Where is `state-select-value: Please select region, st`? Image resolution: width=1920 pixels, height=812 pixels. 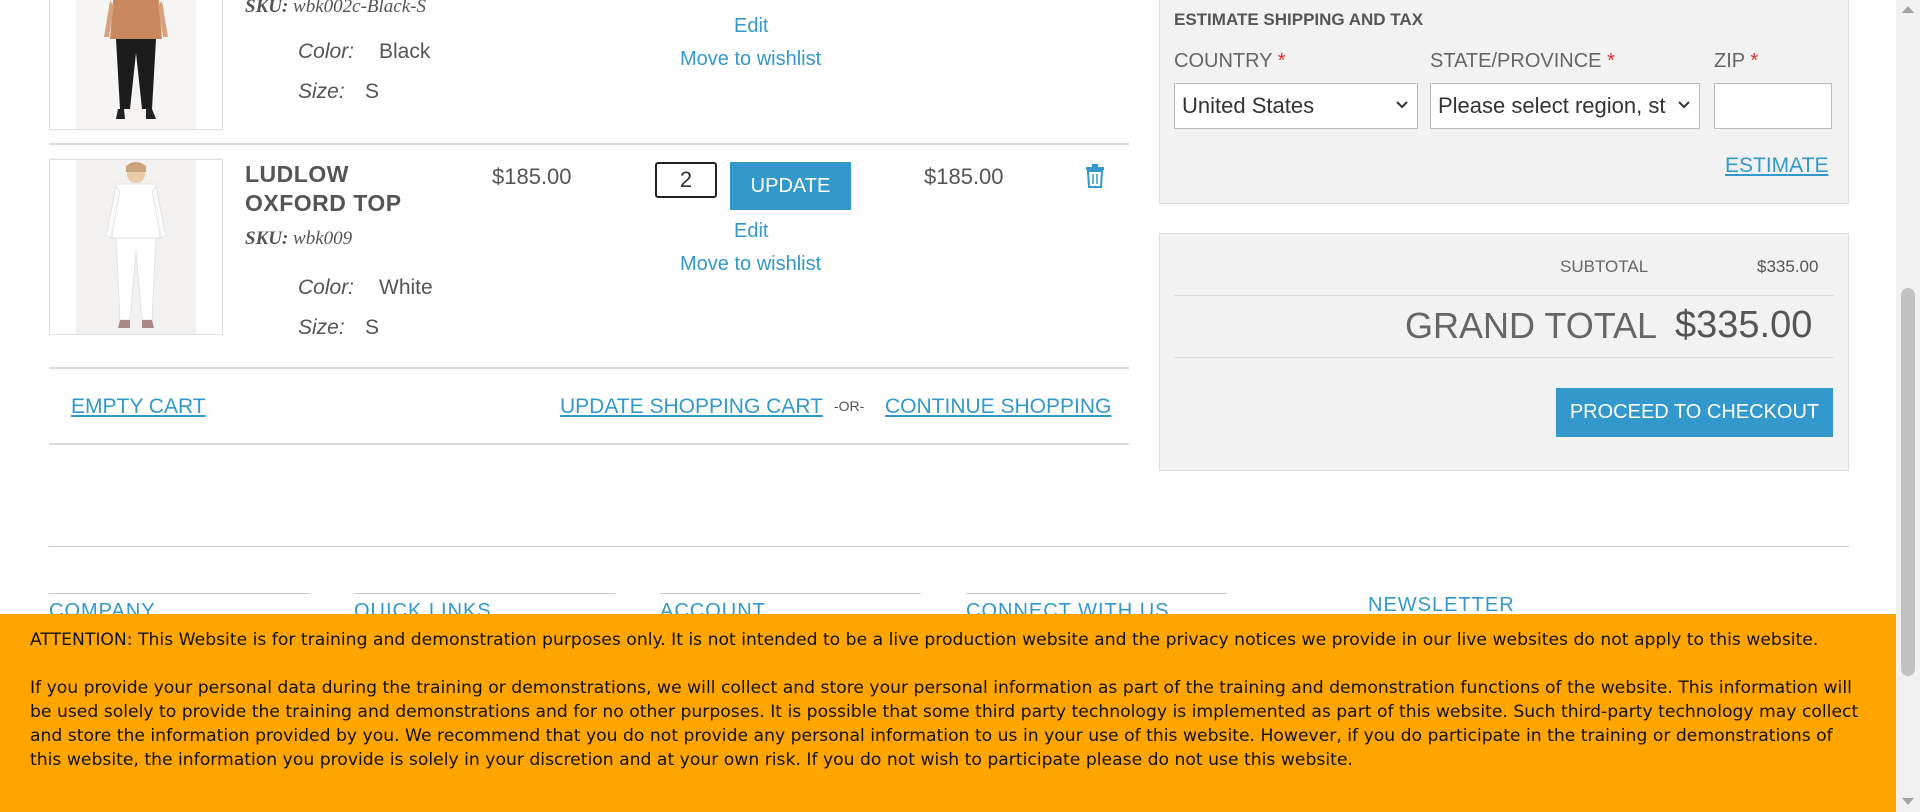 state-select-value: Please select region, st is located at coordinates (1552, 105).